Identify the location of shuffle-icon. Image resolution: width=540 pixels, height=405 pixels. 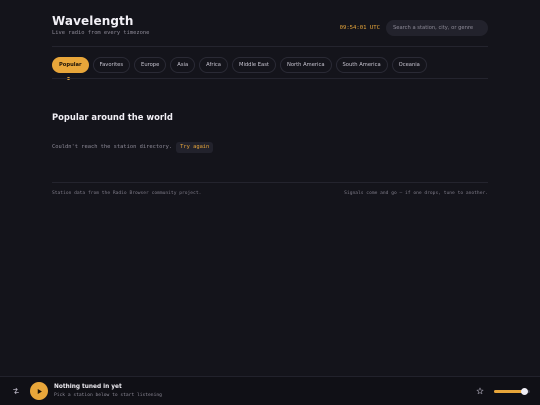
(16, 391).